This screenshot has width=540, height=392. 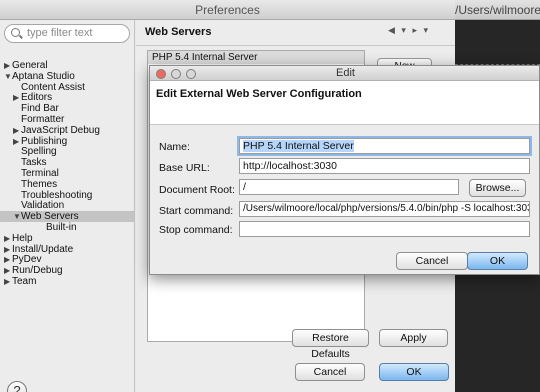 What do you see at coordinates (43, 249) in the screenshot?
I see `sidebar-item-label: Install/Update` at bounding box center [43, 249].